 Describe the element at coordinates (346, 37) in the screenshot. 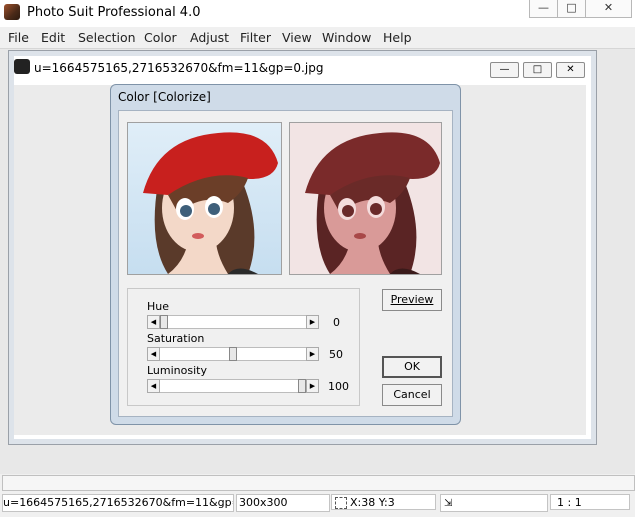

I see `menu-window: Window` at that location.